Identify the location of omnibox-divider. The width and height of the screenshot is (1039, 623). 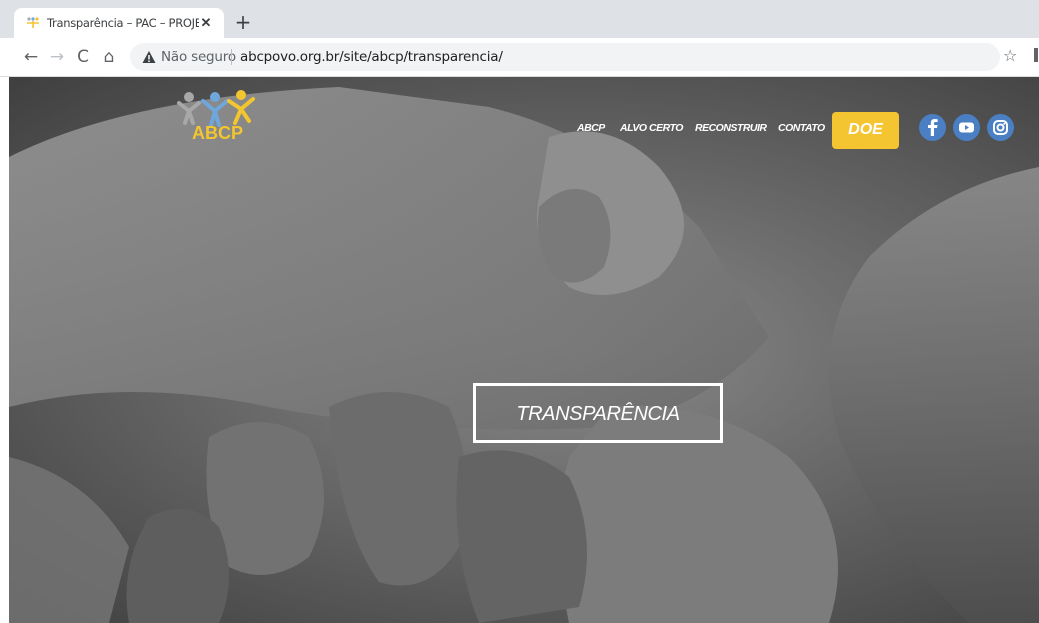
(231, 57).